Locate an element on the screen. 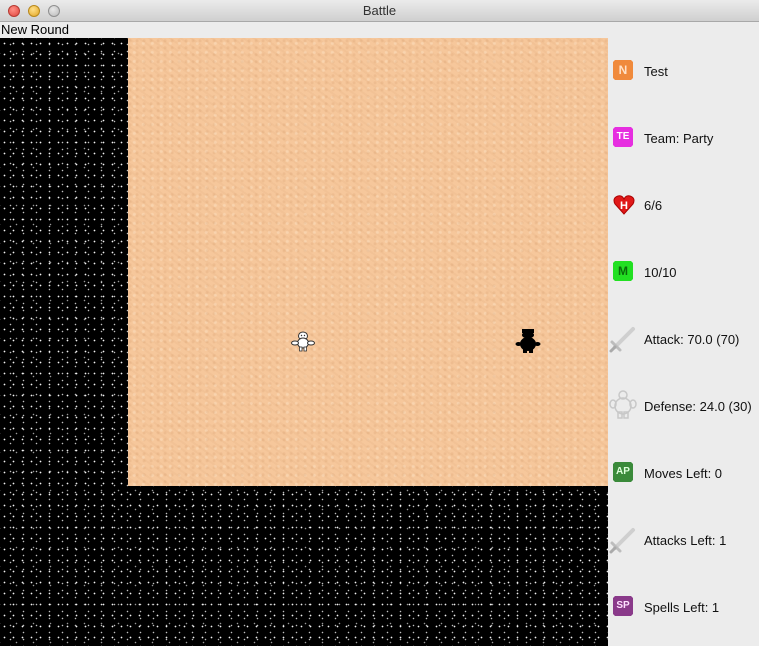 This screenshot has height=646, width=759. heart-icon: H is located at coordinates (624, 205).